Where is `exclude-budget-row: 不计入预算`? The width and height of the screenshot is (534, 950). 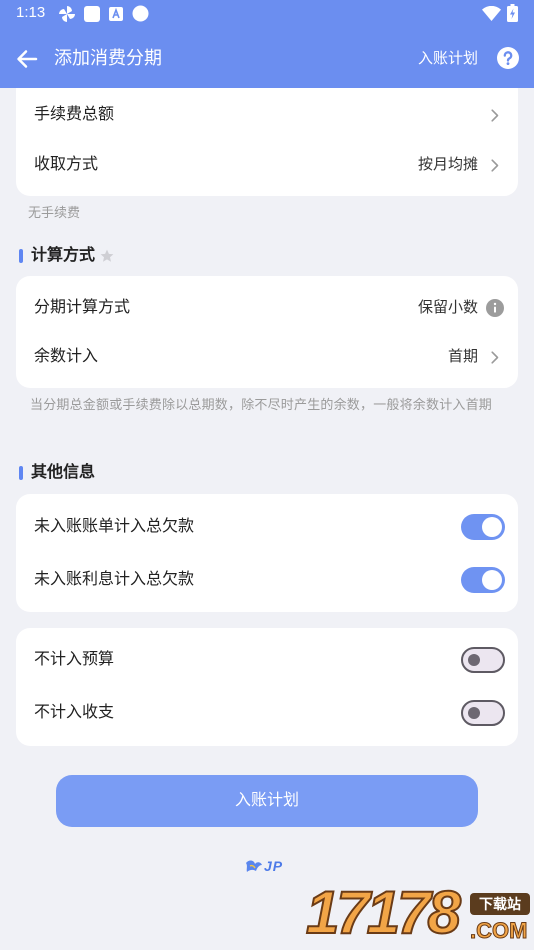
exclude-budget-row: 不计入预算 is located at coordinates (267, 660).